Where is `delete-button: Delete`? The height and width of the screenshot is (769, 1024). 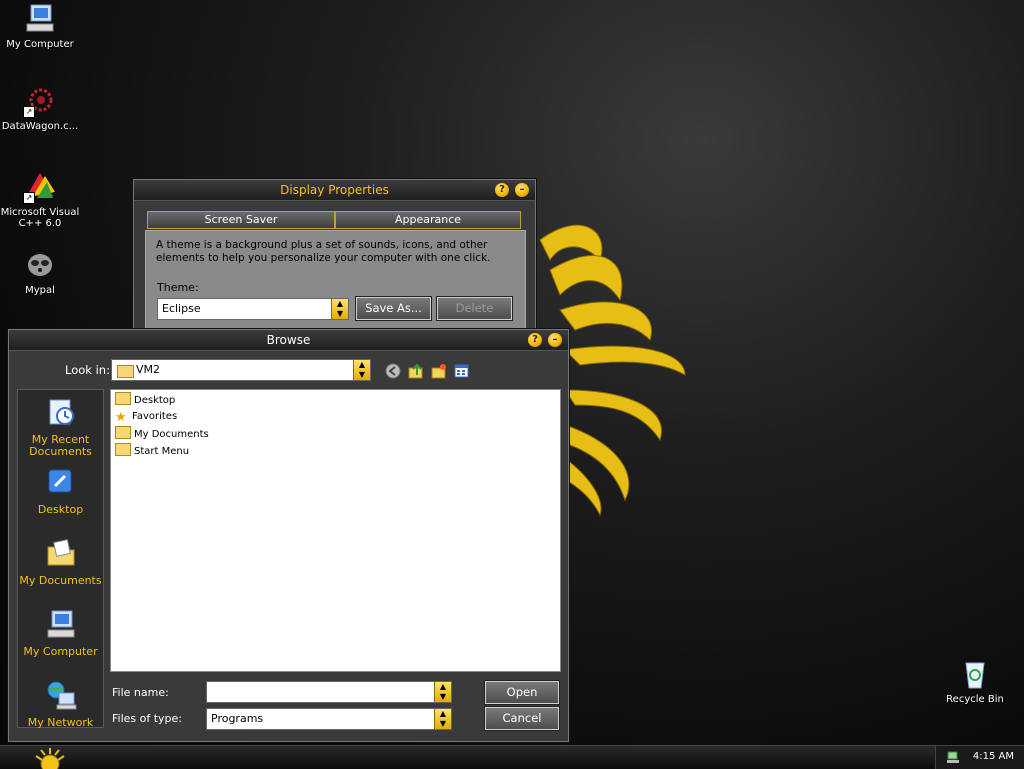 delete-button: Delete is located at coordinates (474, 308).